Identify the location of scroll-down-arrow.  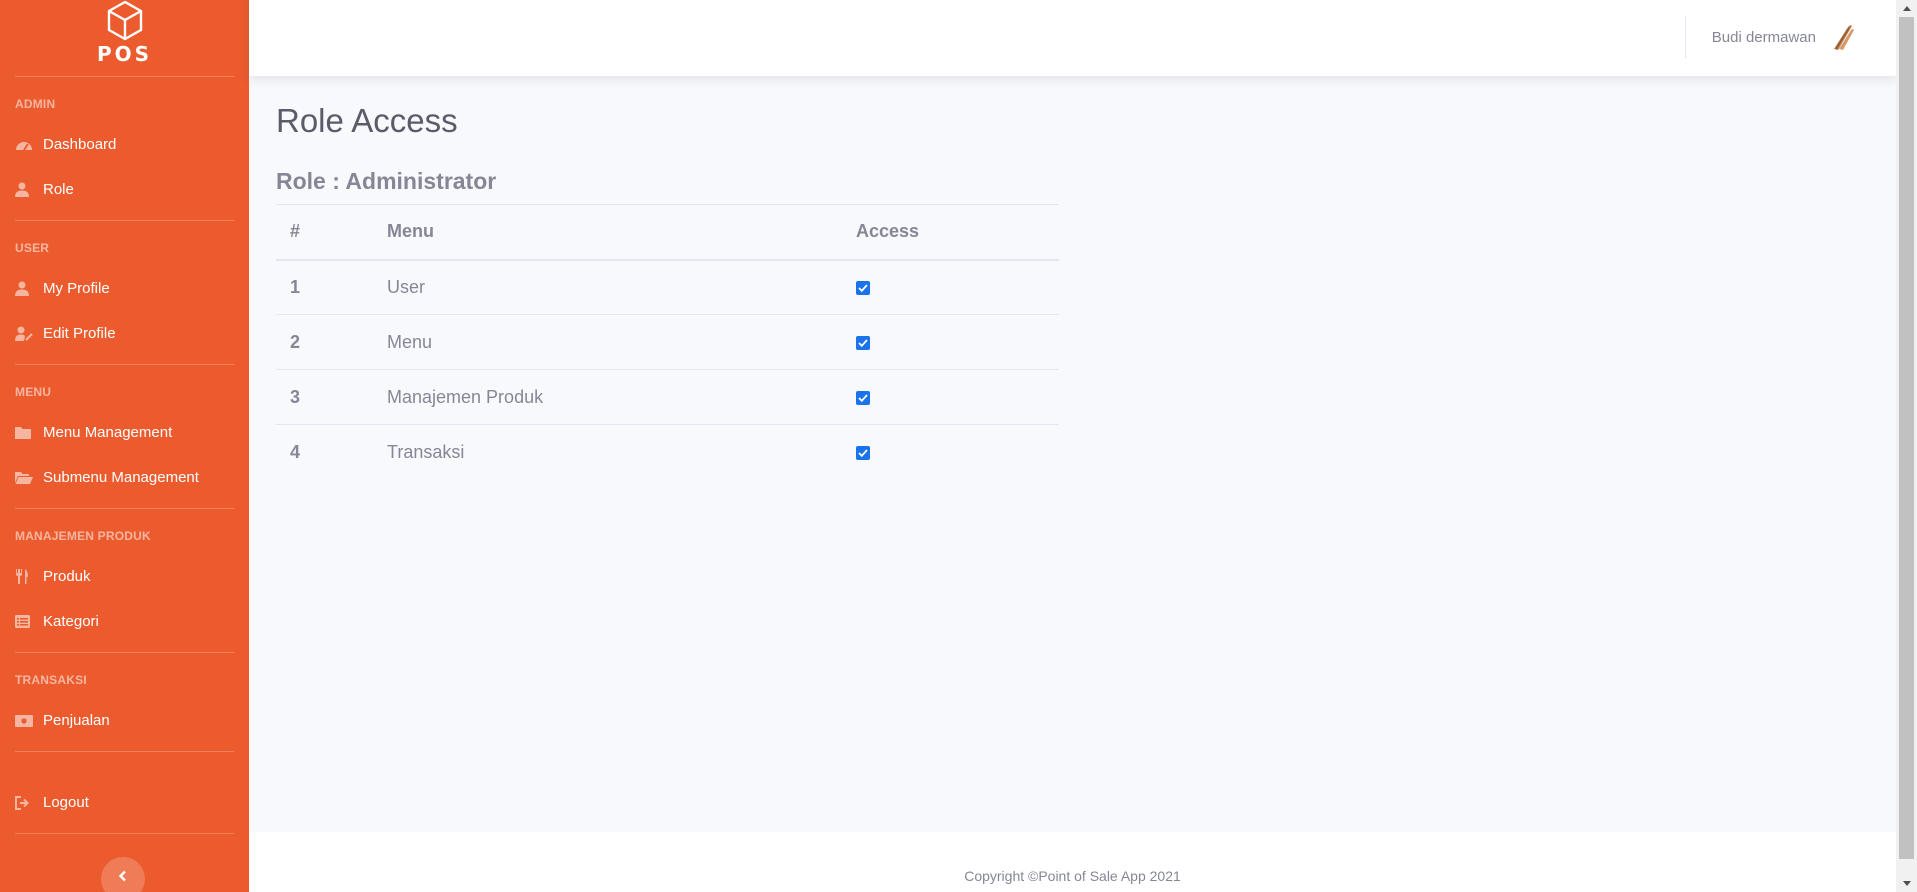
(1906, 883).